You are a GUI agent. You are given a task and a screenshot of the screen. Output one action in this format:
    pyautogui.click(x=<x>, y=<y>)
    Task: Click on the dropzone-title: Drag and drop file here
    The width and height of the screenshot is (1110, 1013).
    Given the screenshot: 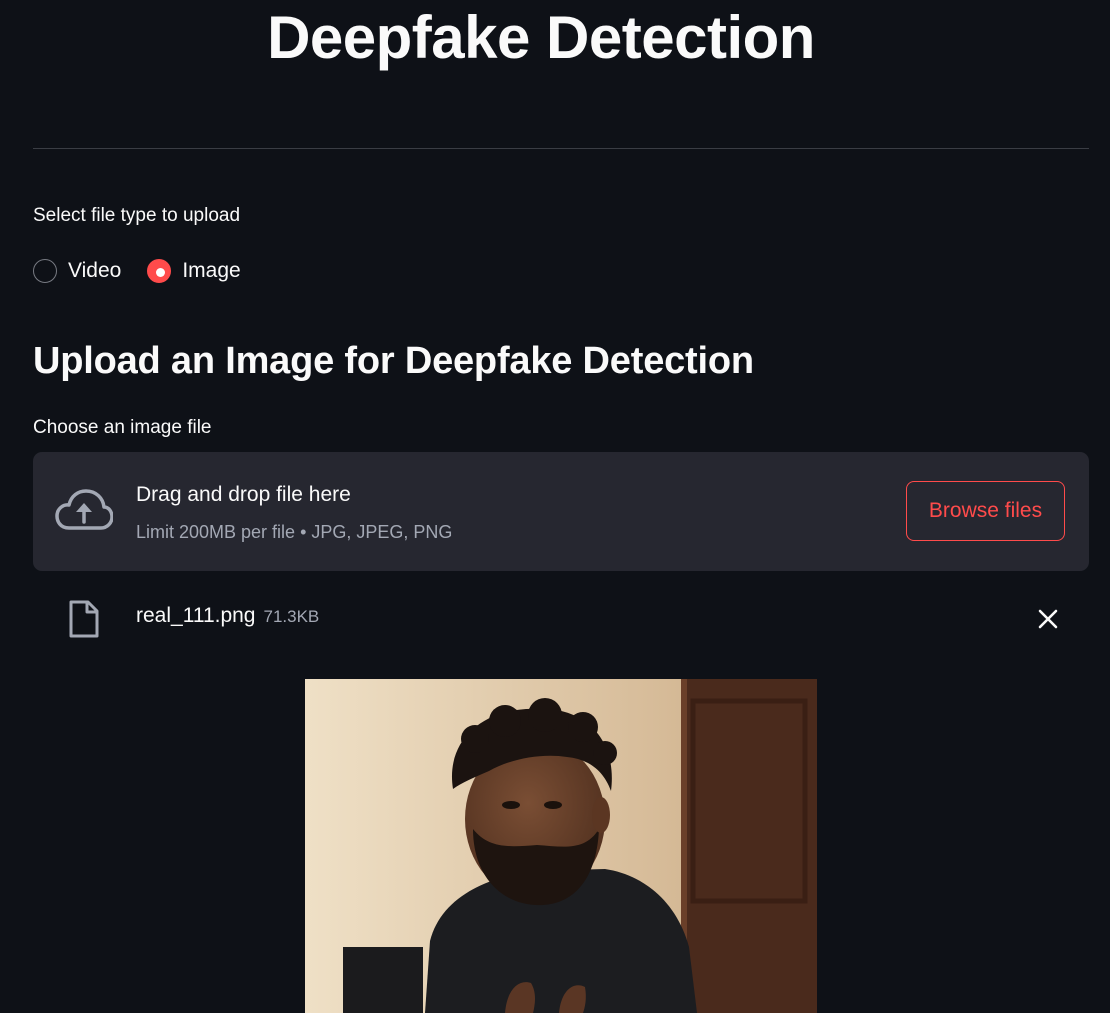 What is the action you would take?
    pyautogui.click(x=243, y=494)
    